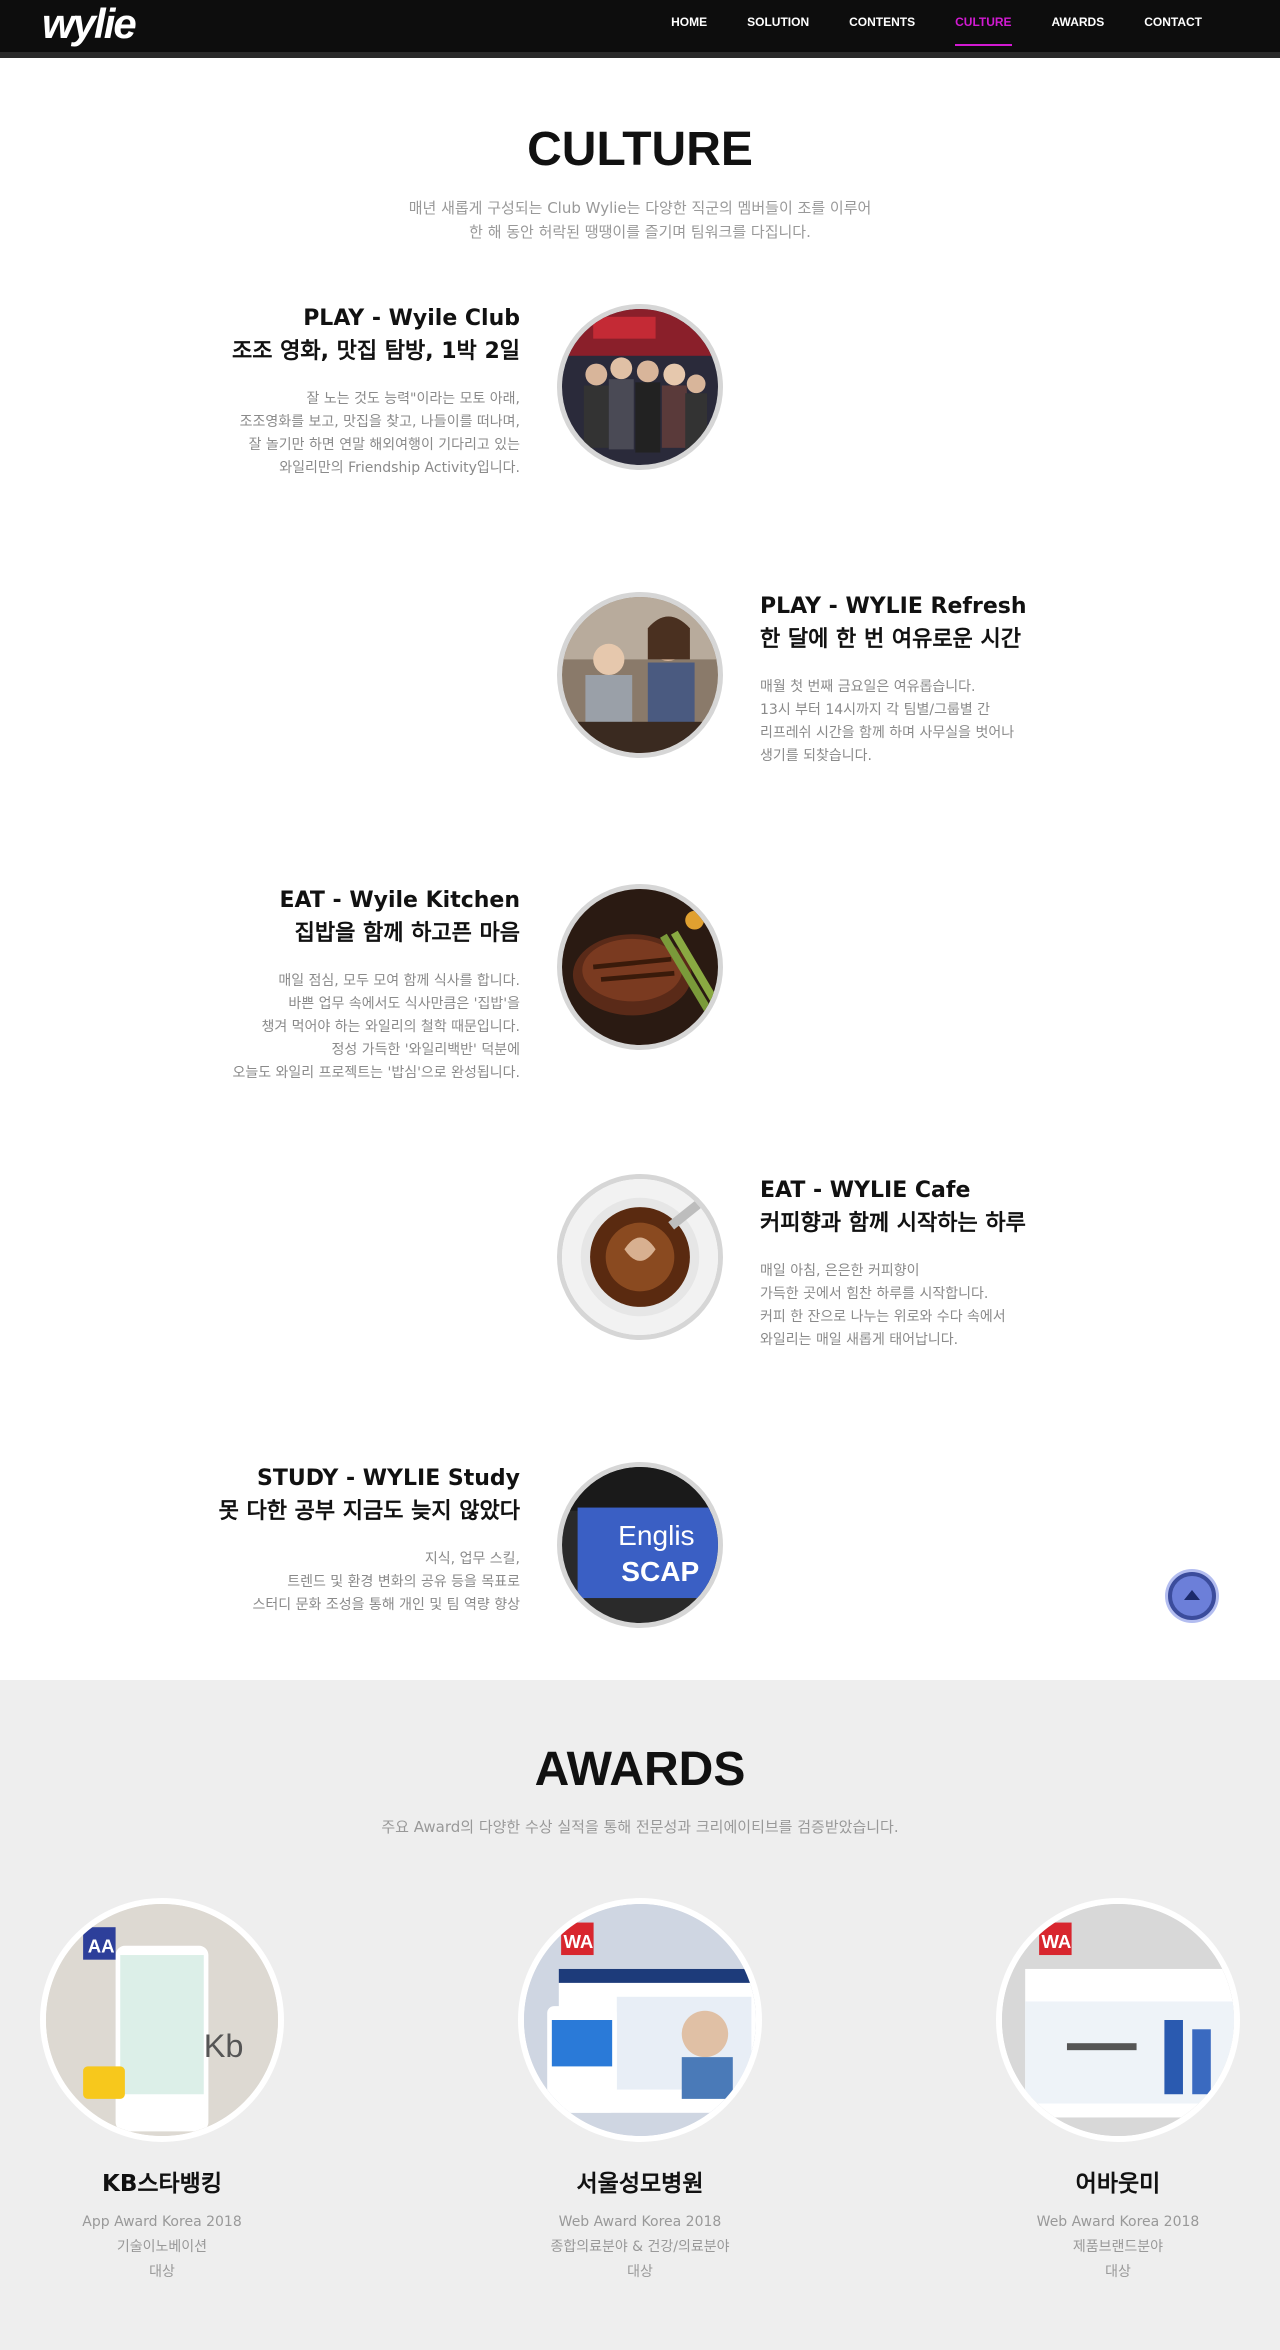 The width and height of the screenshot is (1280, 2350). Describe the element at coordinates (890, 639) in the screenshot. I see `item-subtitle: 한 달에 한 번 여유로운 시간` at that location.